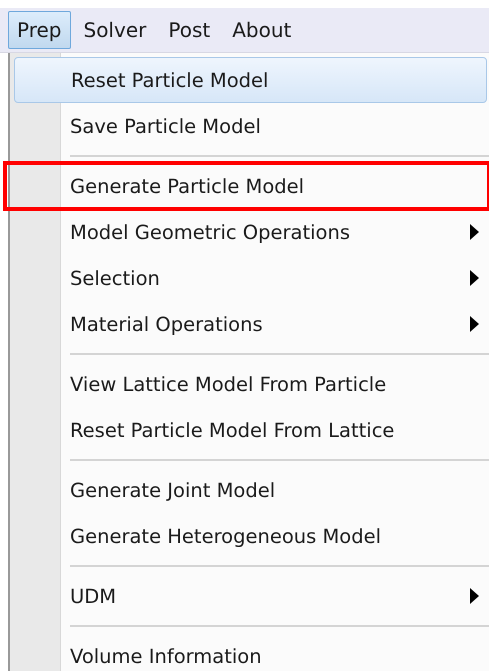 The height and width of the screenshot is (671, 489). What do you see at coordinates (39, 30) in the screenshot?
I see `menu-bar-item: Prep` at bounding box center [39, 30].